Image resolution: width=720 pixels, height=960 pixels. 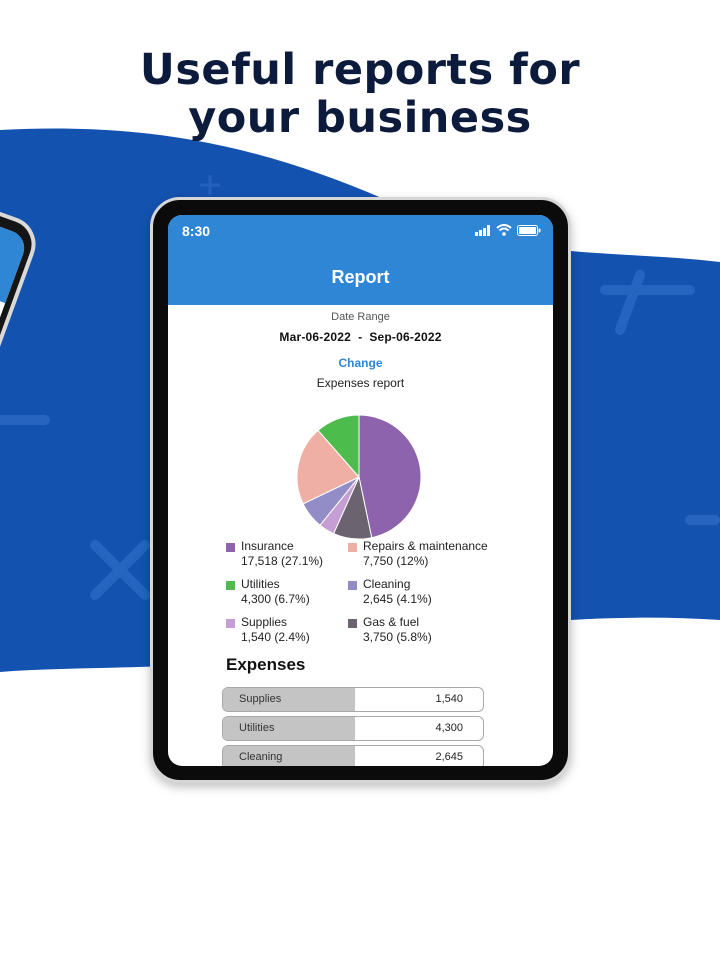 What do you see at coordinates (391, 622) in the screenshot?
I see `legend-label: Gas & fuel` at bounding box center [391, 622].